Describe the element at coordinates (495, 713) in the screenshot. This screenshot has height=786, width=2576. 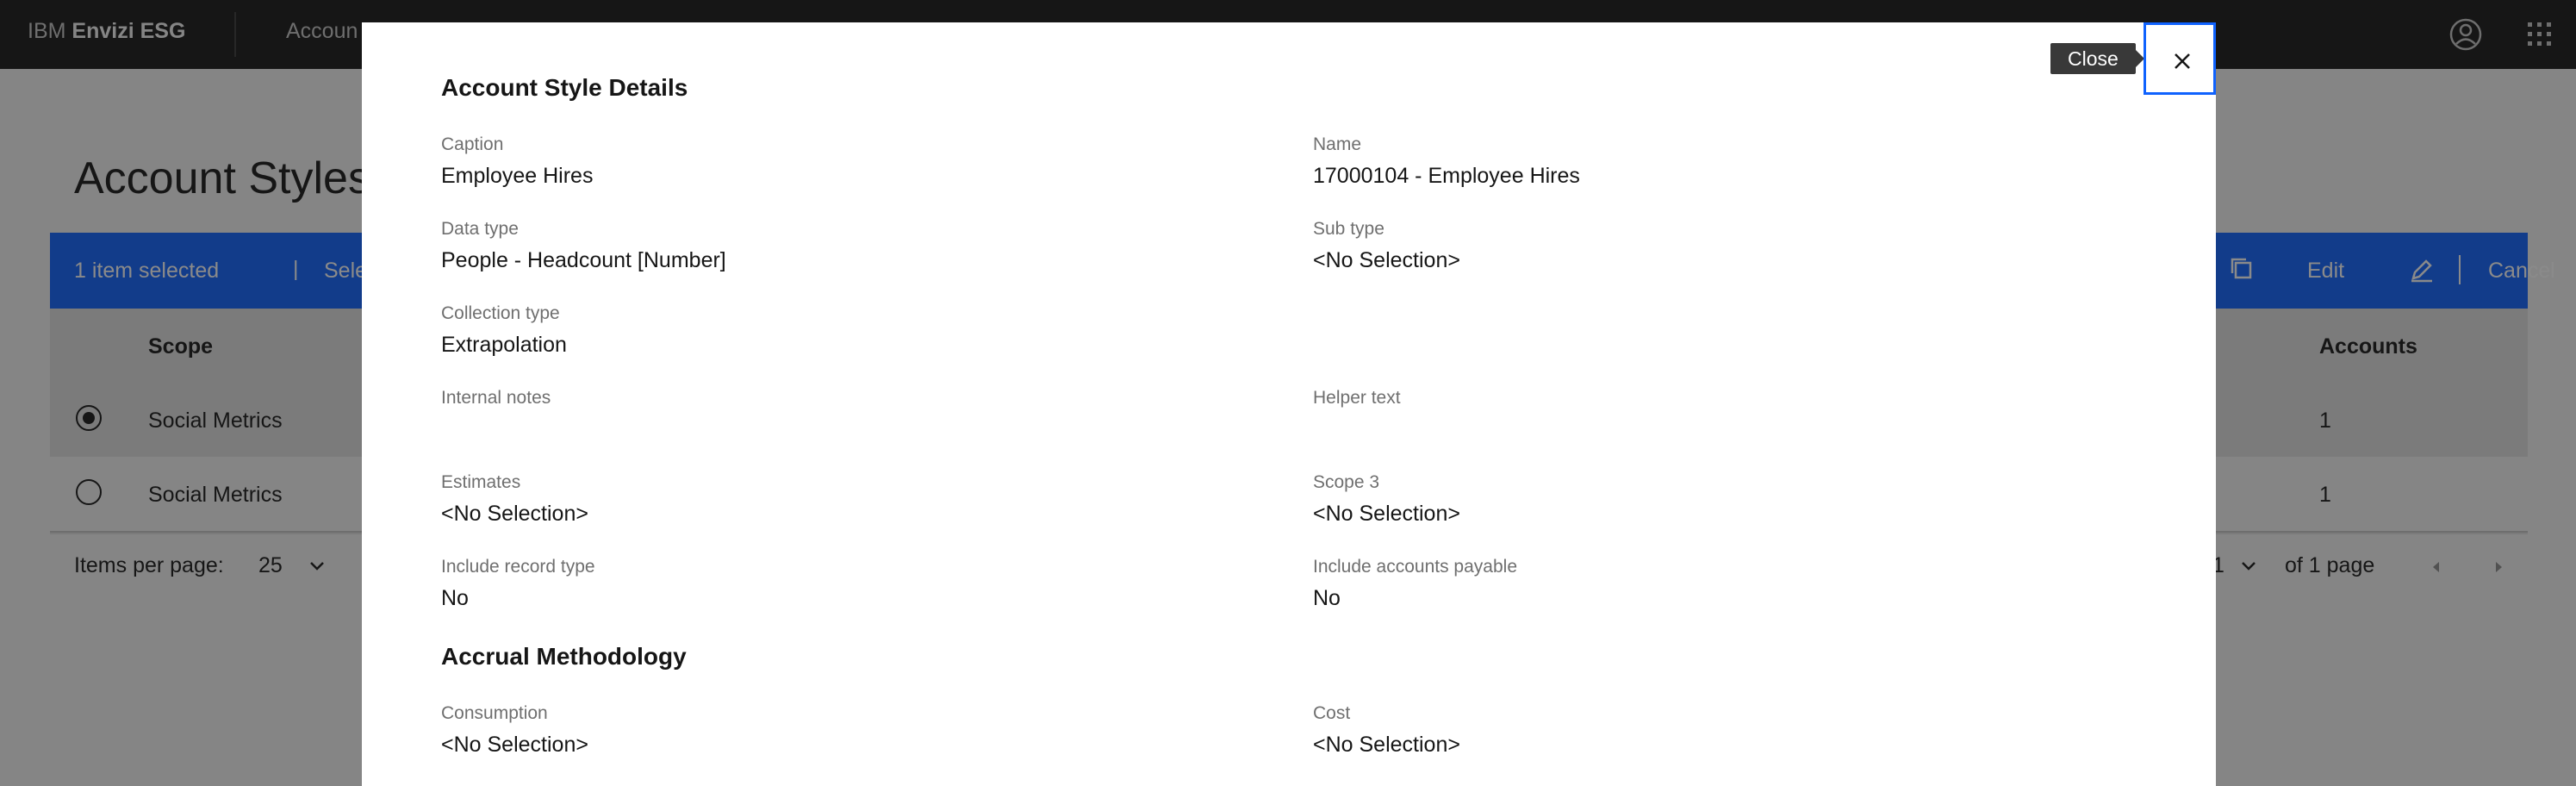
I see `field-label: Consumption` at that location.